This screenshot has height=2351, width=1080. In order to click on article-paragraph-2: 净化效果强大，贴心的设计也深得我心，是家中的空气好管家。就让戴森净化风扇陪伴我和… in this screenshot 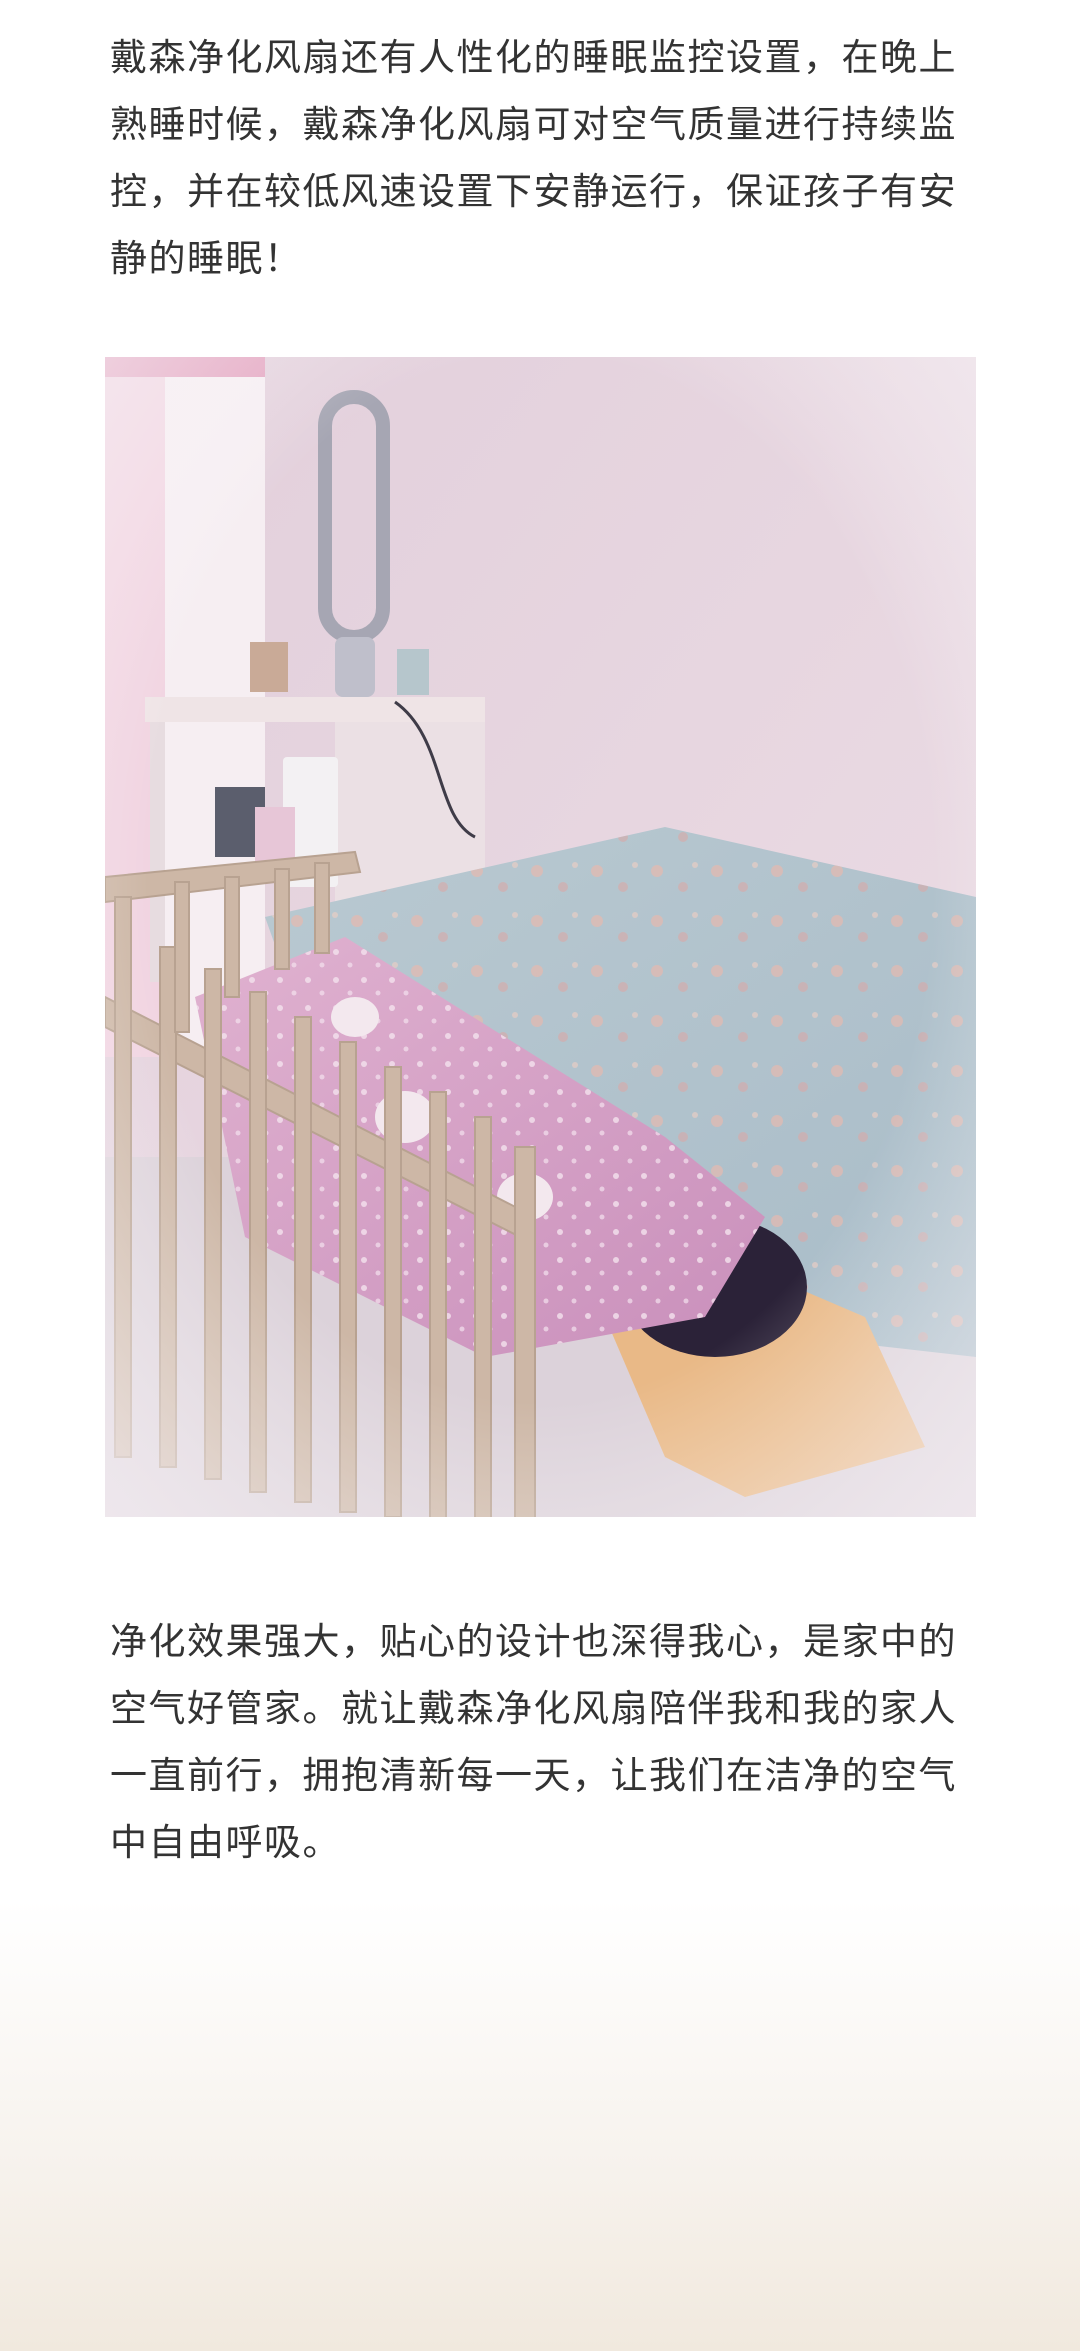, I will do `click(533, 1742)`.